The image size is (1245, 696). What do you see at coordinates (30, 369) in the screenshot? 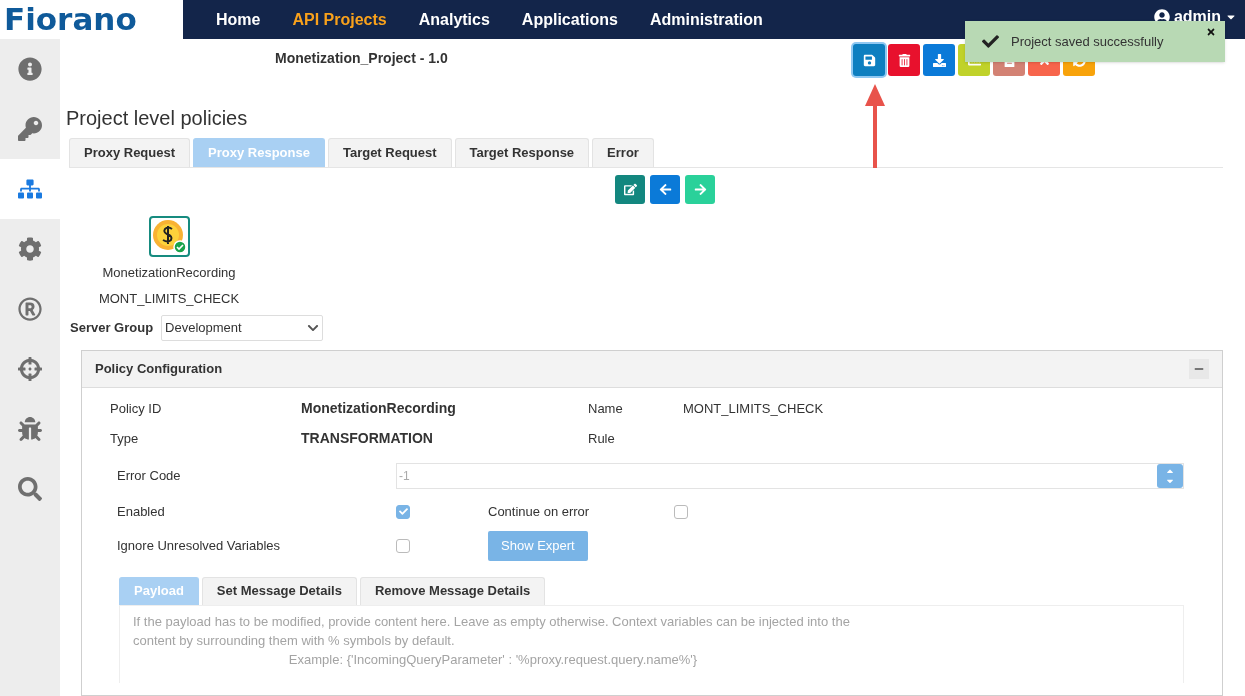
I see `crosshair-icon` at bounding box center [30, 369].